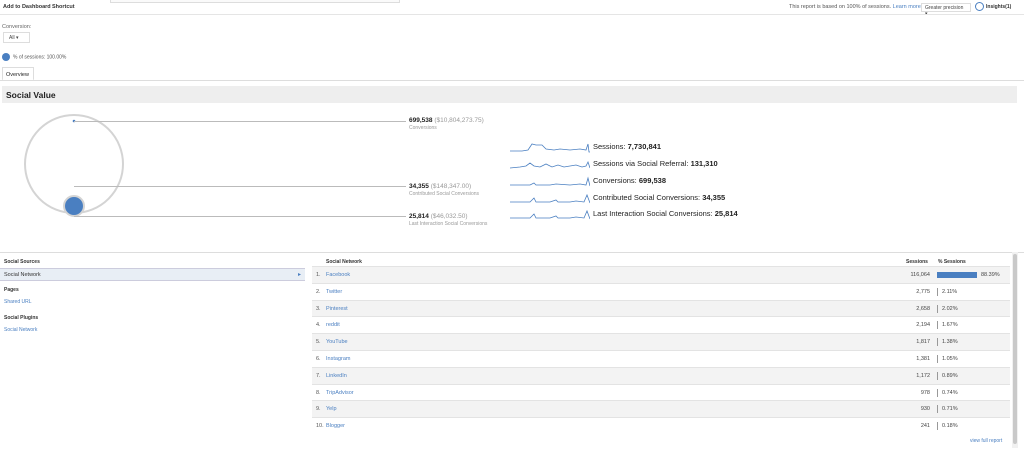  What do you see at coordinates (16, 37) in the screenshot?
I see `conversion-select: All ▾` at bounding box center [16, 37].